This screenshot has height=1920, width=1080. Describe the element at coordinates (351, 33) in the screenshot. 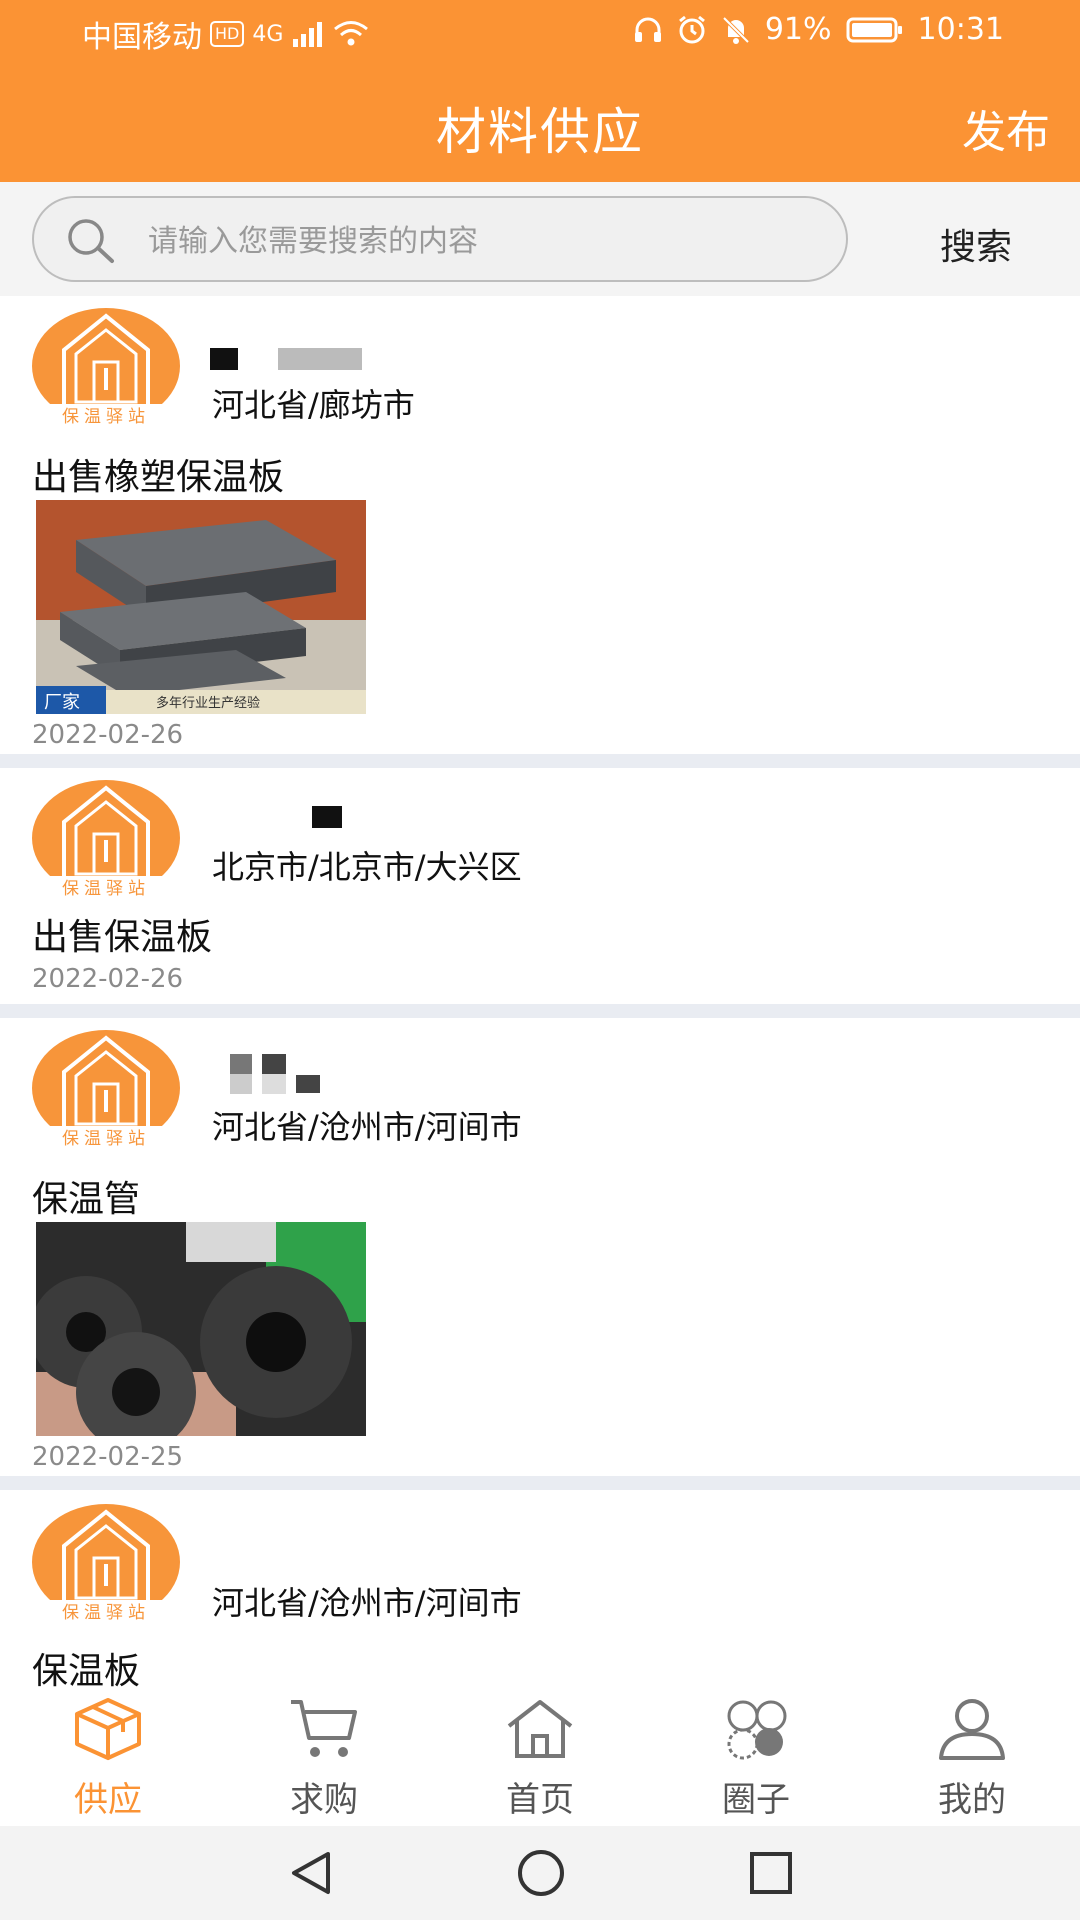

I see `wifi-icon` at that location.